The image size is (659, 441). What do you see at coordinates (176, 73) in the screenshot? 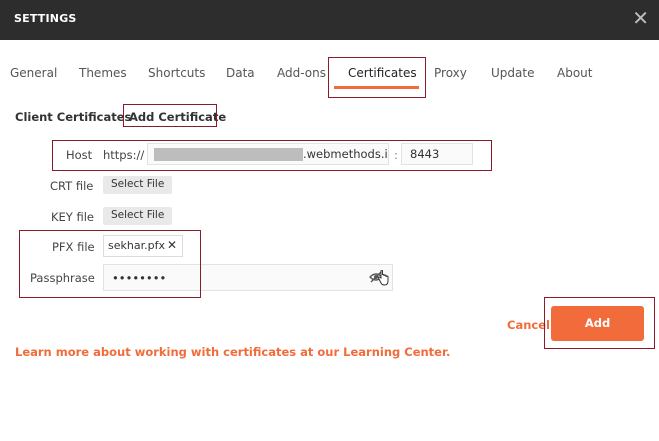
I see `tab-shortcuts: Shortcuts` at bounding box center [176, 73].